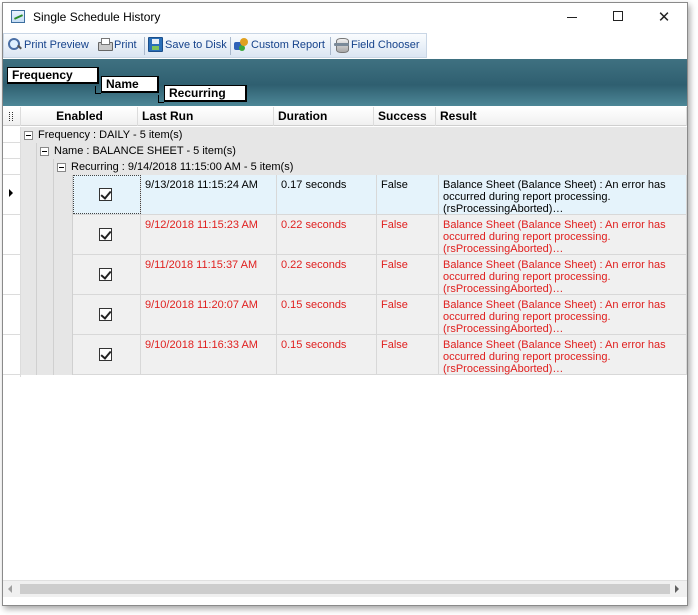 The width and height of the screenshot is (698, 615). What do you see at coordinates (288, 45) in the screenshot?
I see `custom-report-label: Custom Report` at bounding box center [288, 45].